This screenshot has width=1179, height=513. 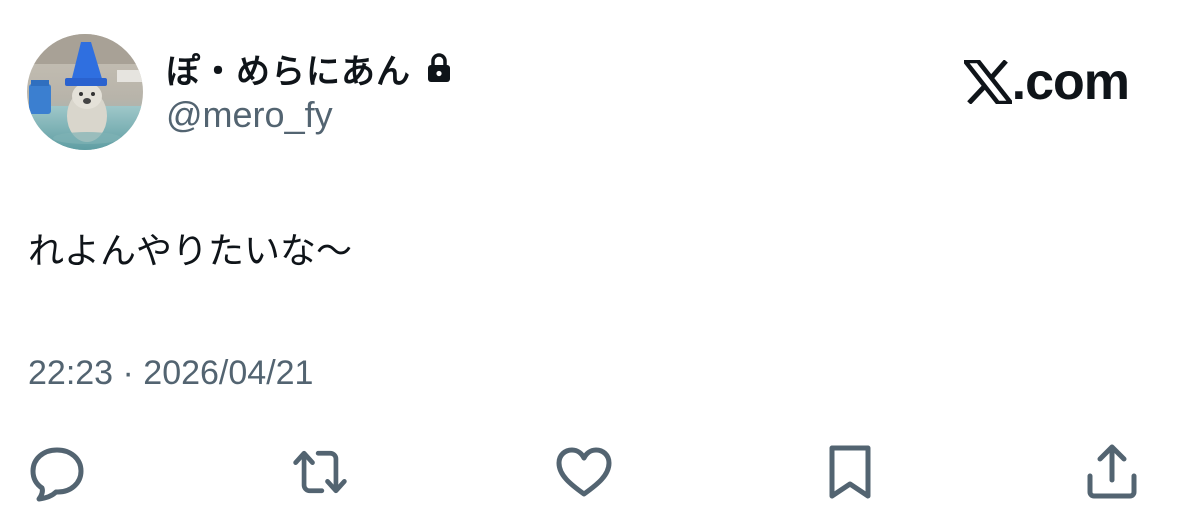 I want to click on bookmark-icon, so click(x=850, y=472).